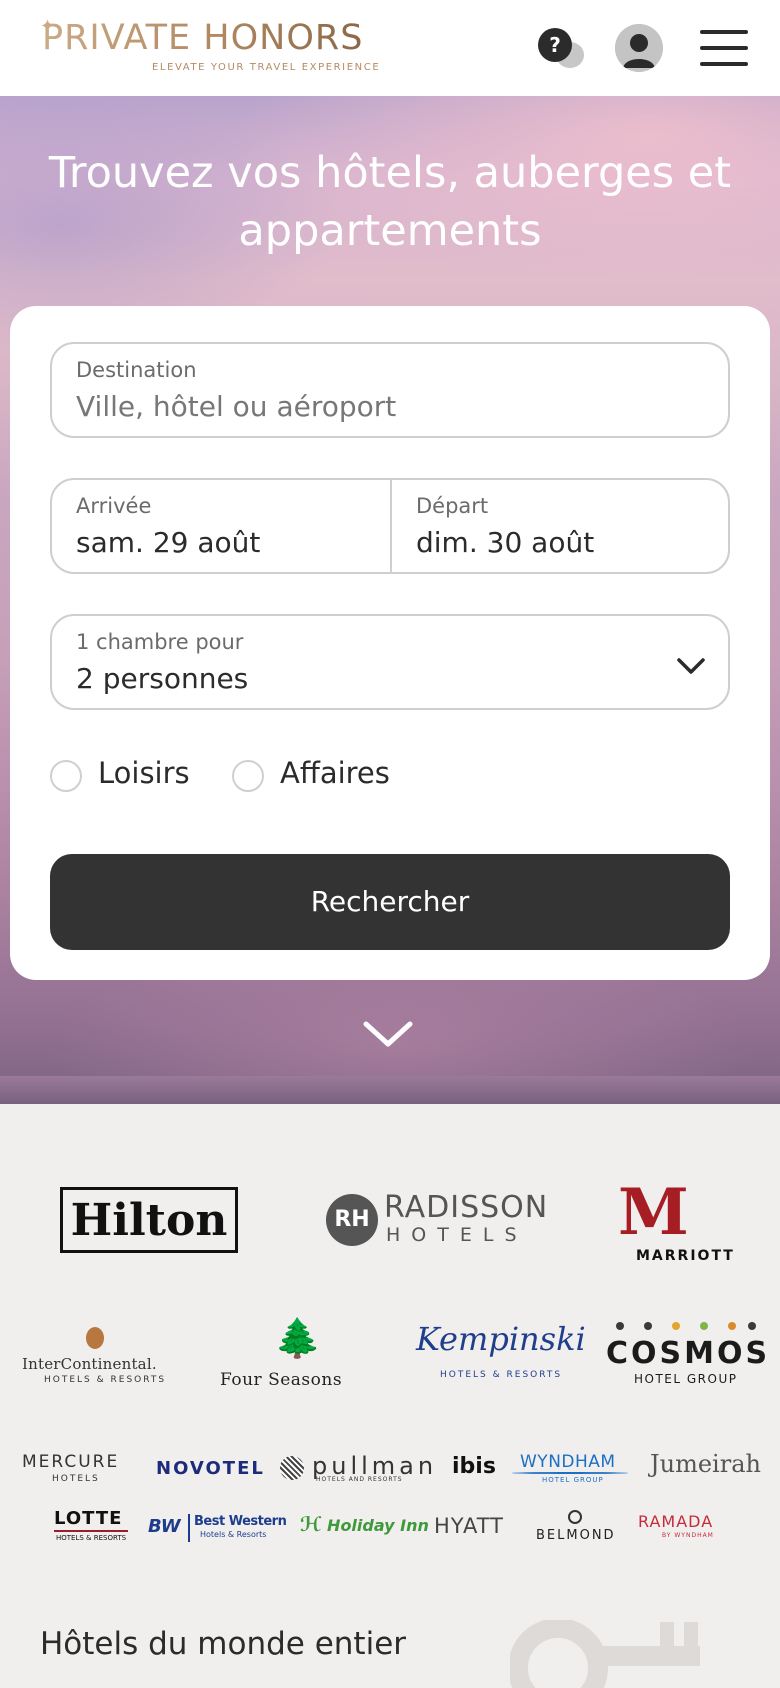  Describe the element at coordinates (356, 1468) in the screenshot. I see `pullman-logo: pullman HOTELS AND RESORTS` at that location.